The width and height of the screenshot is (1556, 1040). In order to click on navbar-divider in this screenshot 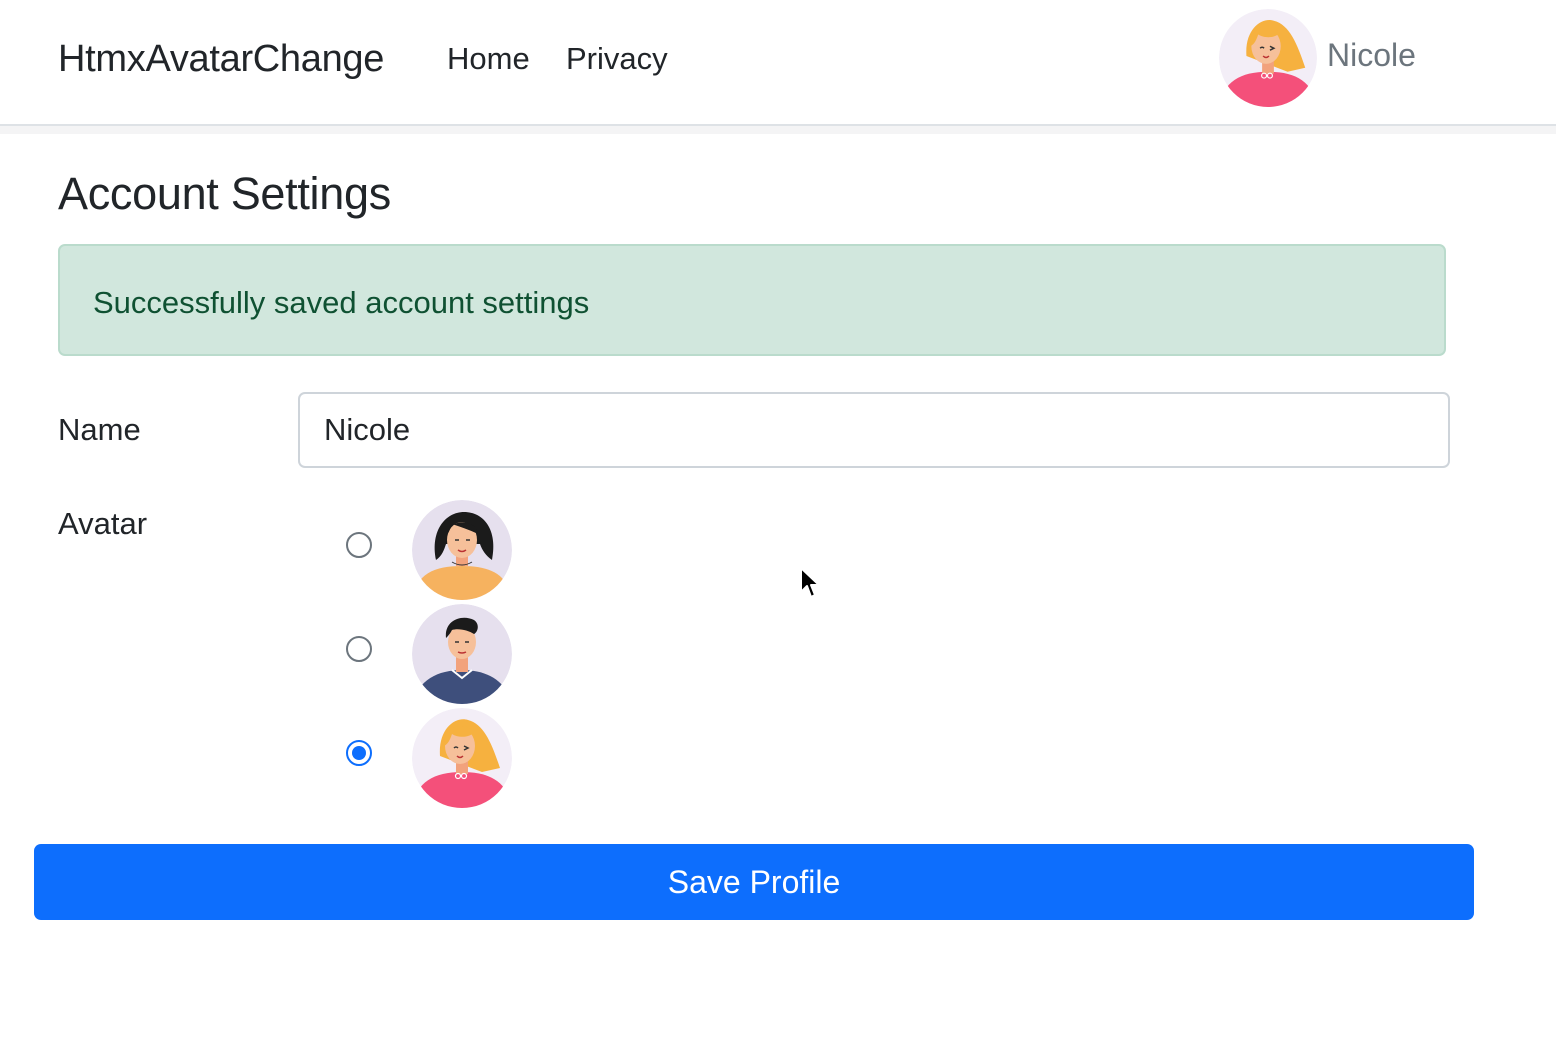, I will do `click(778, 130)`.